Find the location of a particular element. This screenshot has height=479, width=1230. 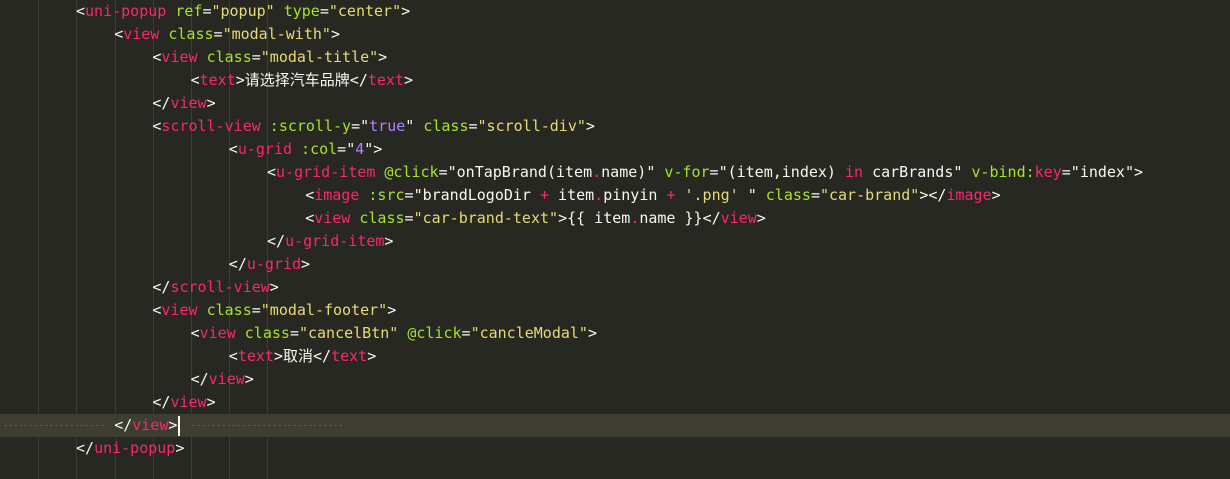

code-text: onTapBrand(item is located at coordinates (524, 172).